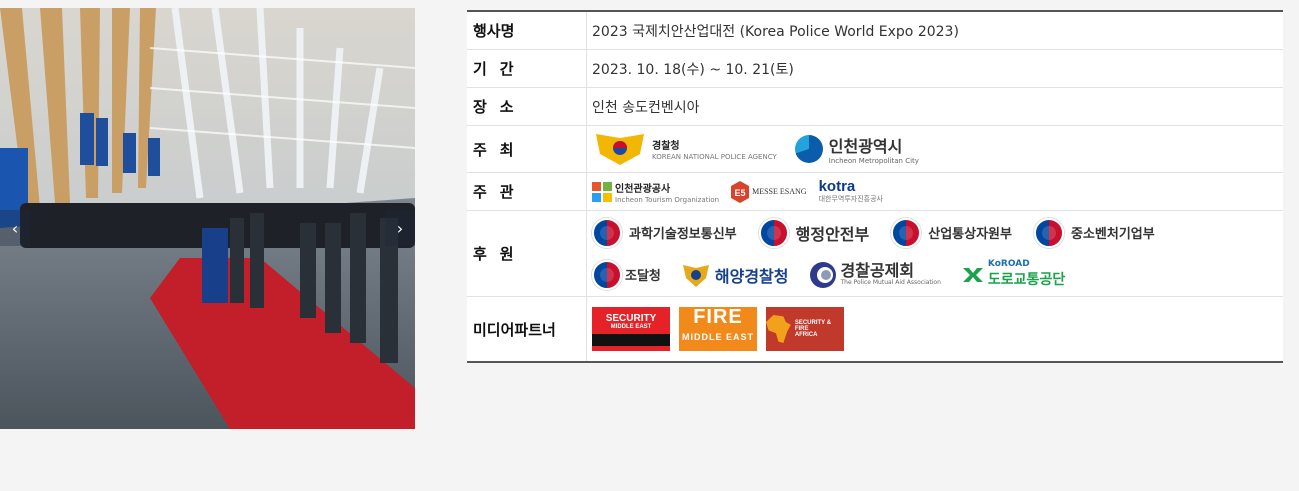  I want to click on kotra-logo: kotra 대한무역투자진흥공사, so click(850, 190).